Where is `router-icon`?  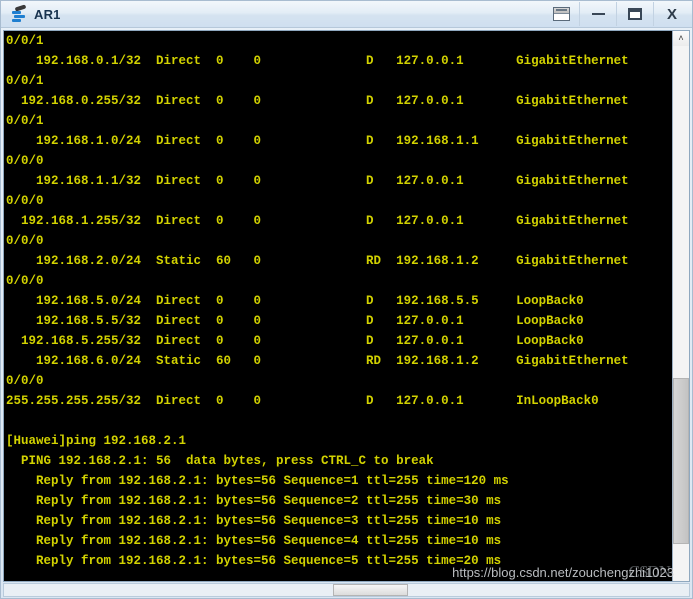
router-icon is located at coordinates (19, 13).